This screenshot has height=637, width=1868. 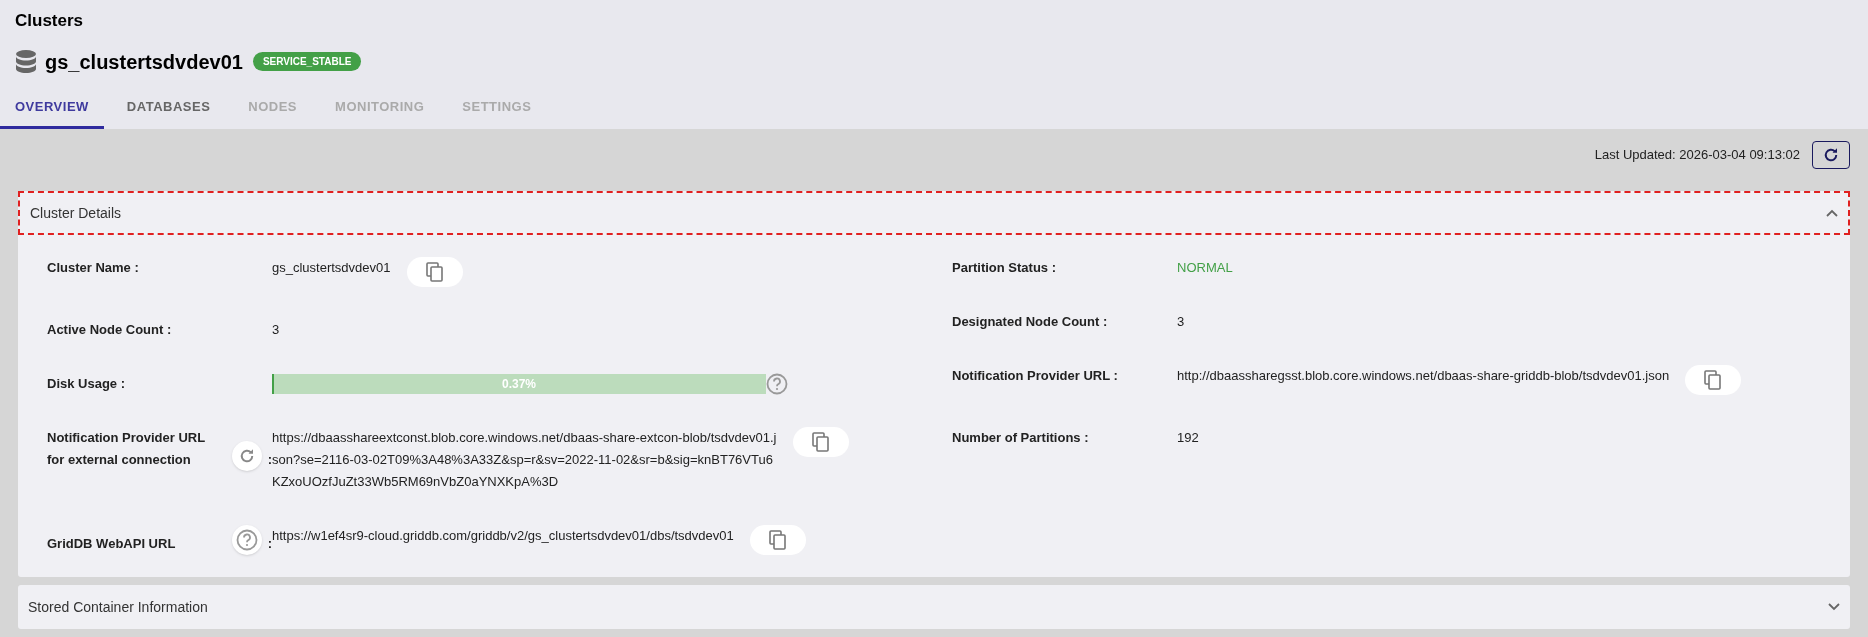 I want to click on field-label: Notification Provider URL :, so click(x=1035, y=375).